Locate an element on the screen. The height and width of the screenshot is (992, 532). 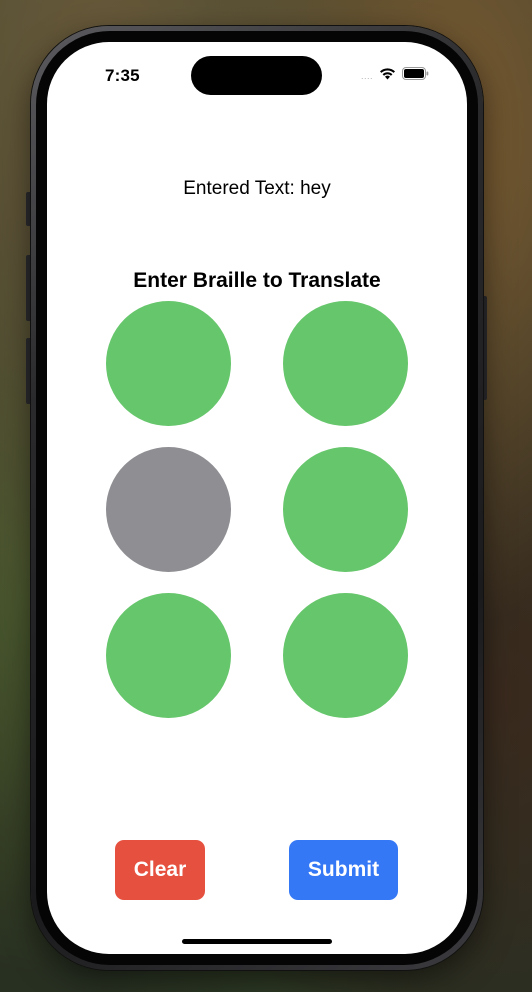
page-title: Enter Braille to Translate is located at coordinates (257, 280).